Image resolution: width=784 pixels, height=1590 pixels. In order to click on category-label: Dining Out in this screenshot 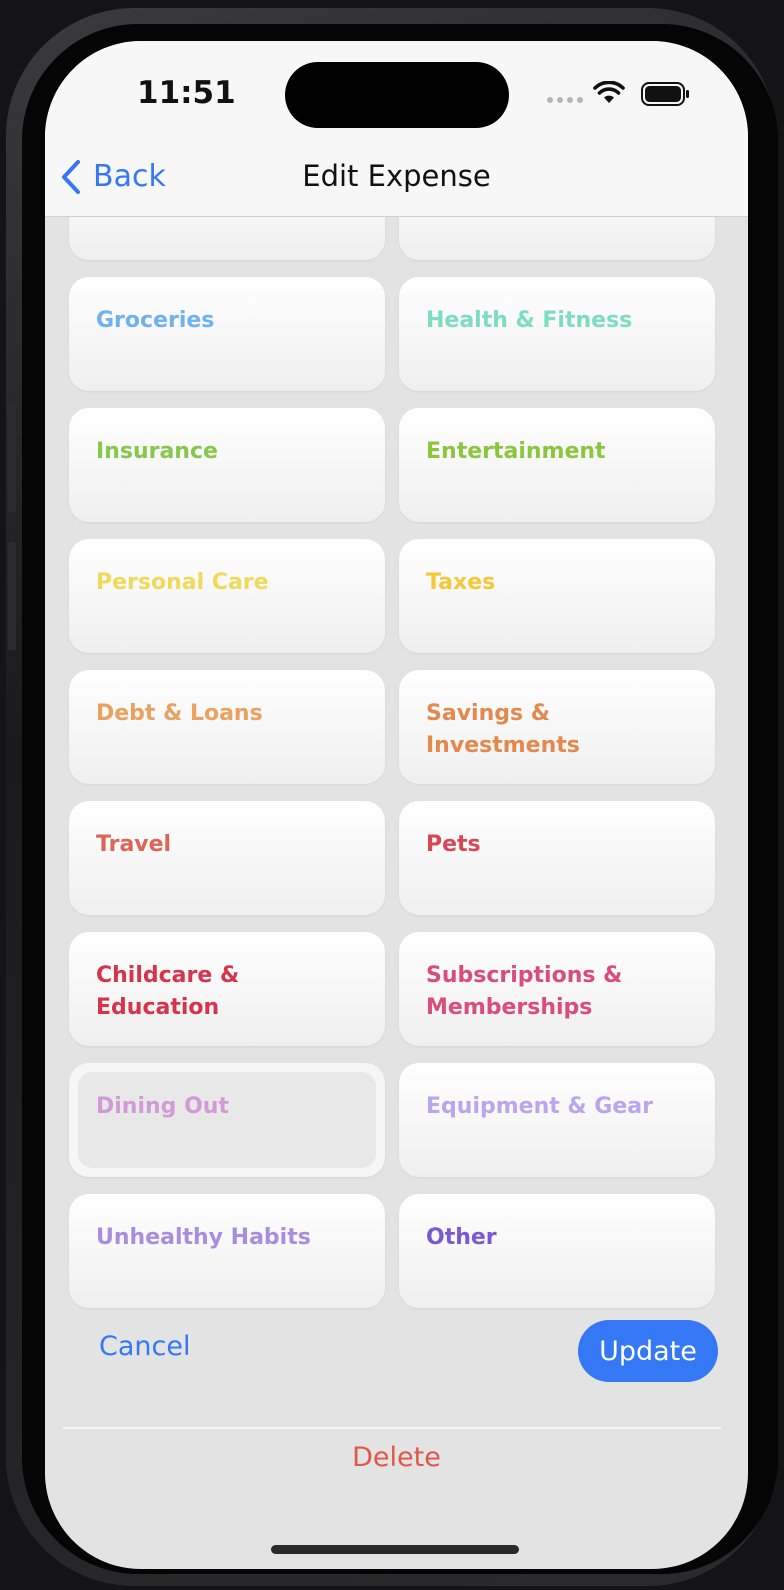, I will do `click(162, 1106)`.